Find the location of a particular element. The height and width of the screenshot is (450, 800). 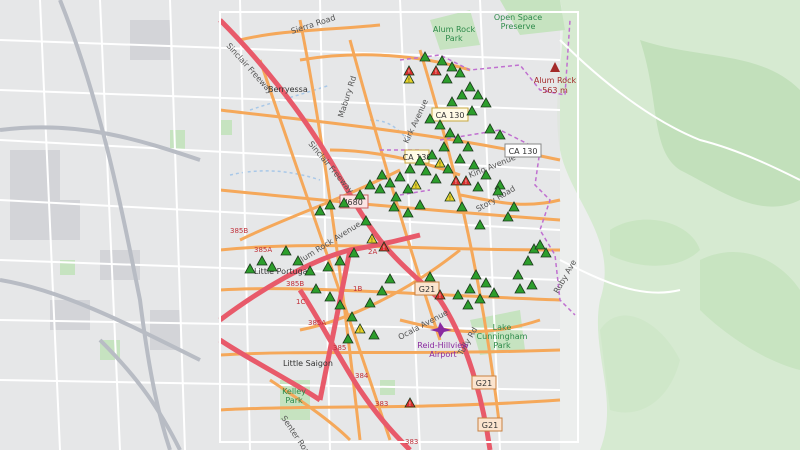

shield-g21-b-label: G21 is located at coordinates (484, 383).